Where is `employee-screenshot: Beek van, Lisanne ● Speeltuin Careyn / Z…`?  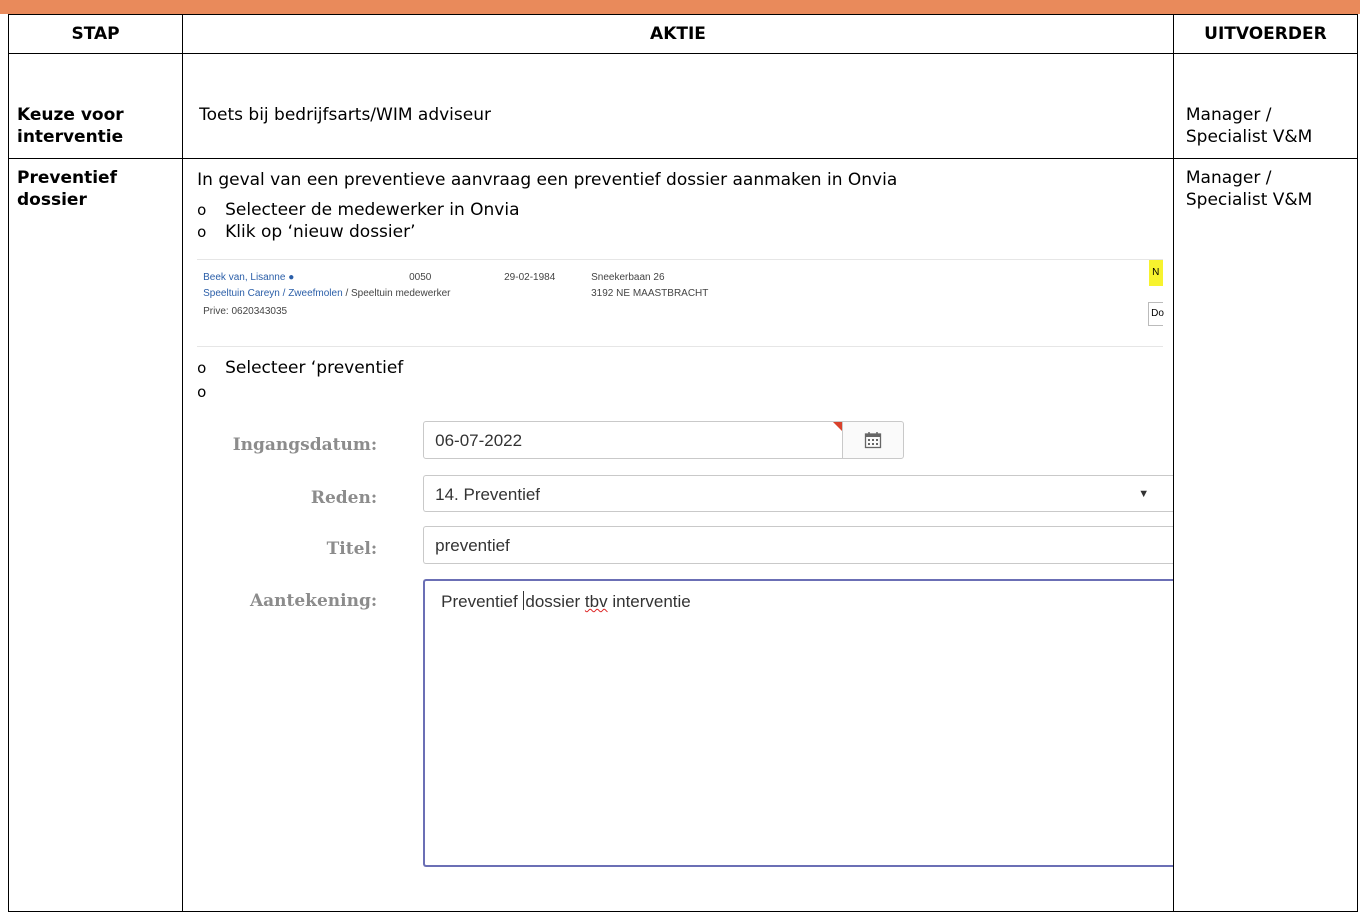 employee-screenshot: Beek van, Lisanne ● Speeltuin Careyn / Z… is located at coordinates (680, 303).